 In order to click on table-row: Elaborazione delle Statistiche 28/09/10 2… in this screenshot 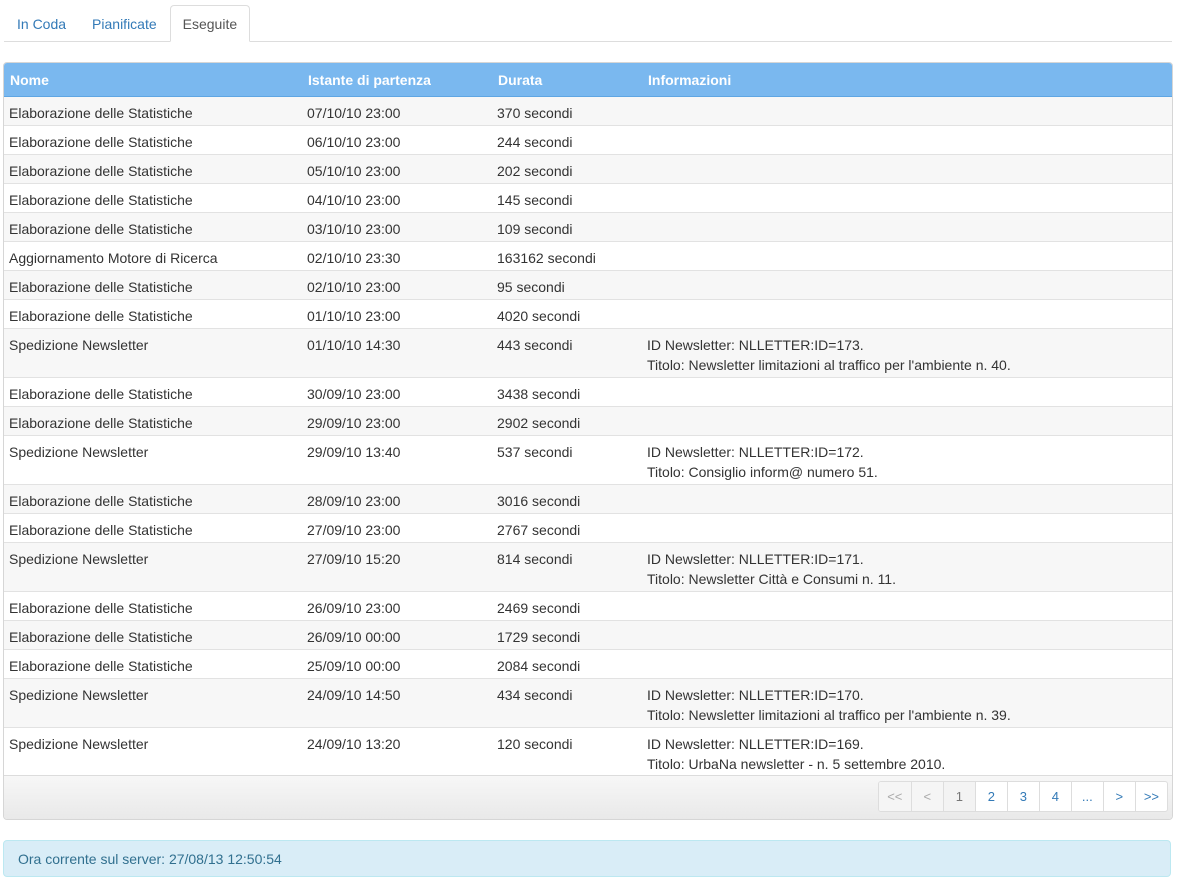, I will do `click(588, 499)`.